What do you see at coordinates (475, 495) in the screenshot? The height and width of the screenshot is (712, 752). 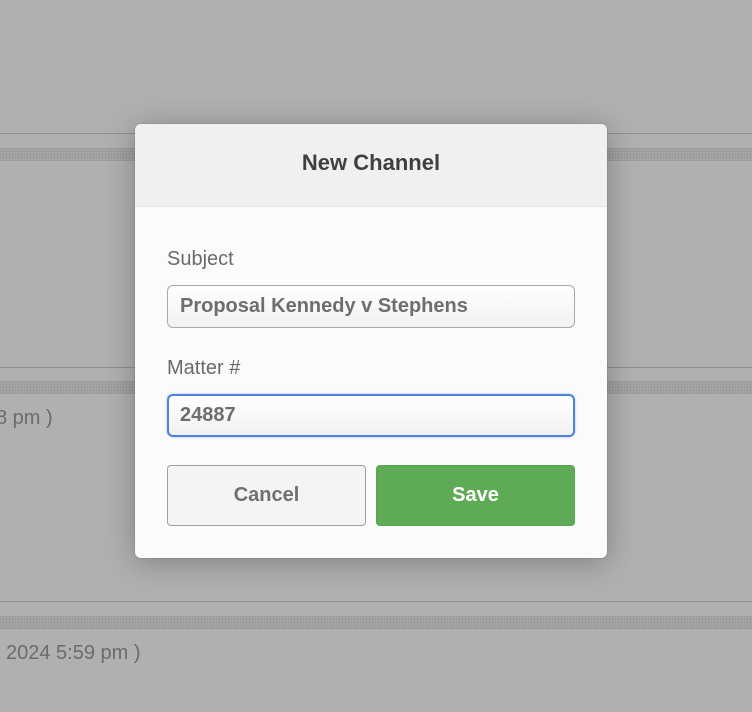 I see `save-button: Save` at bounding box center [475, 495].